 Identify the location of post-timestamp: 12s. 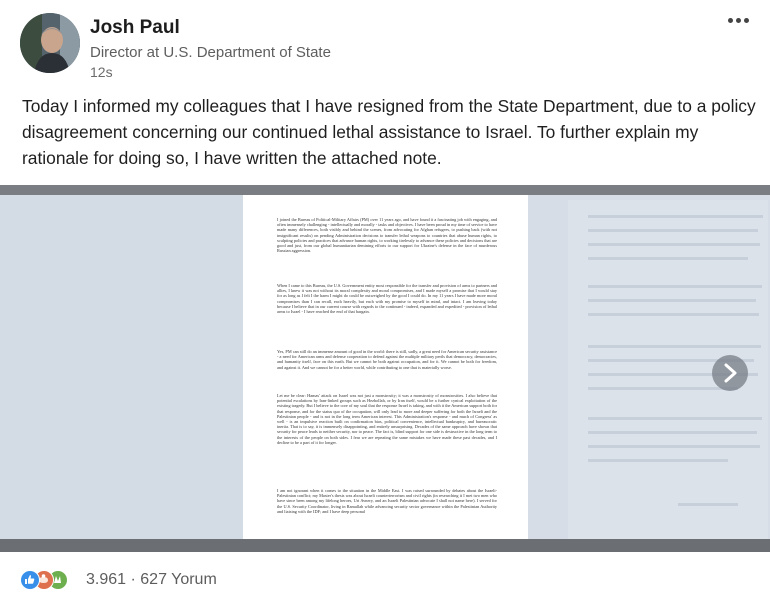
(101, 72).